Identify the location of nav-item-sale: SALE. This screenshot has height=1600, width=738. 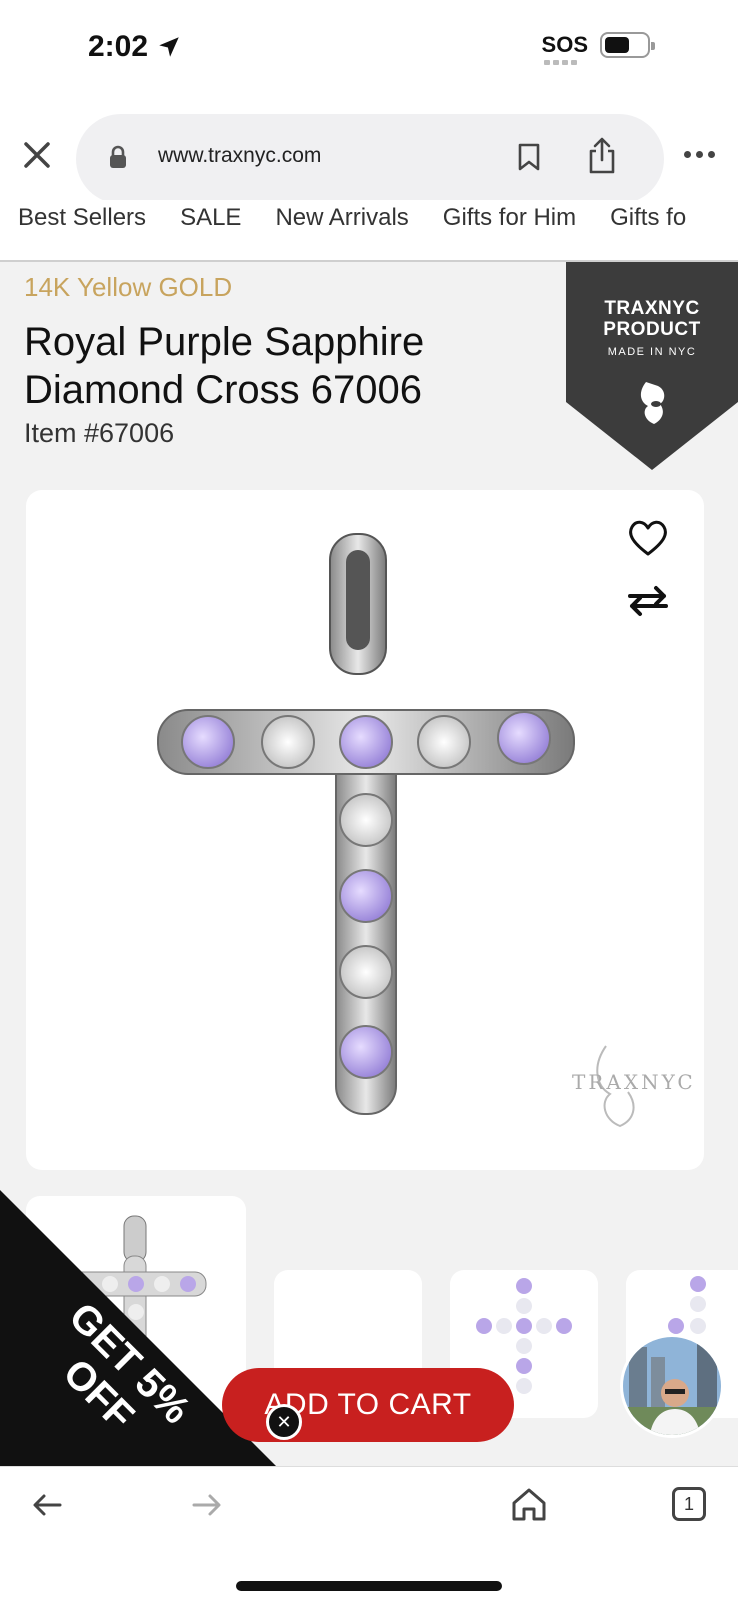
(210, 218).